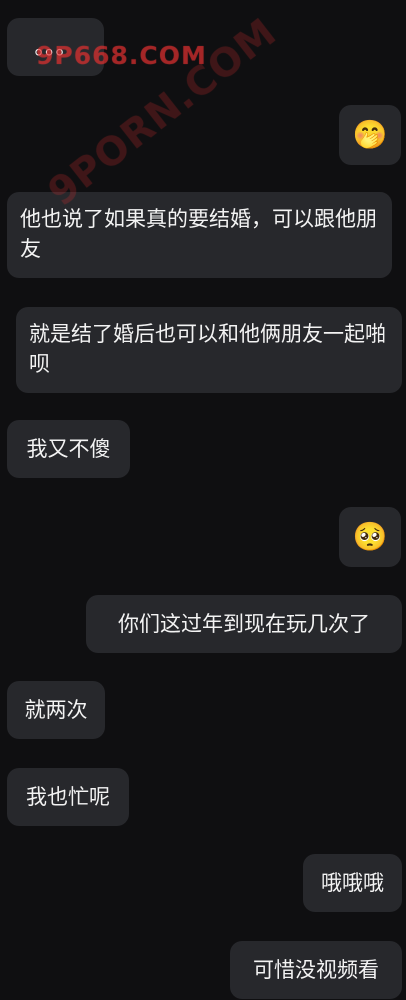  I want to click on message-text: 就两次, so click(56, 710).